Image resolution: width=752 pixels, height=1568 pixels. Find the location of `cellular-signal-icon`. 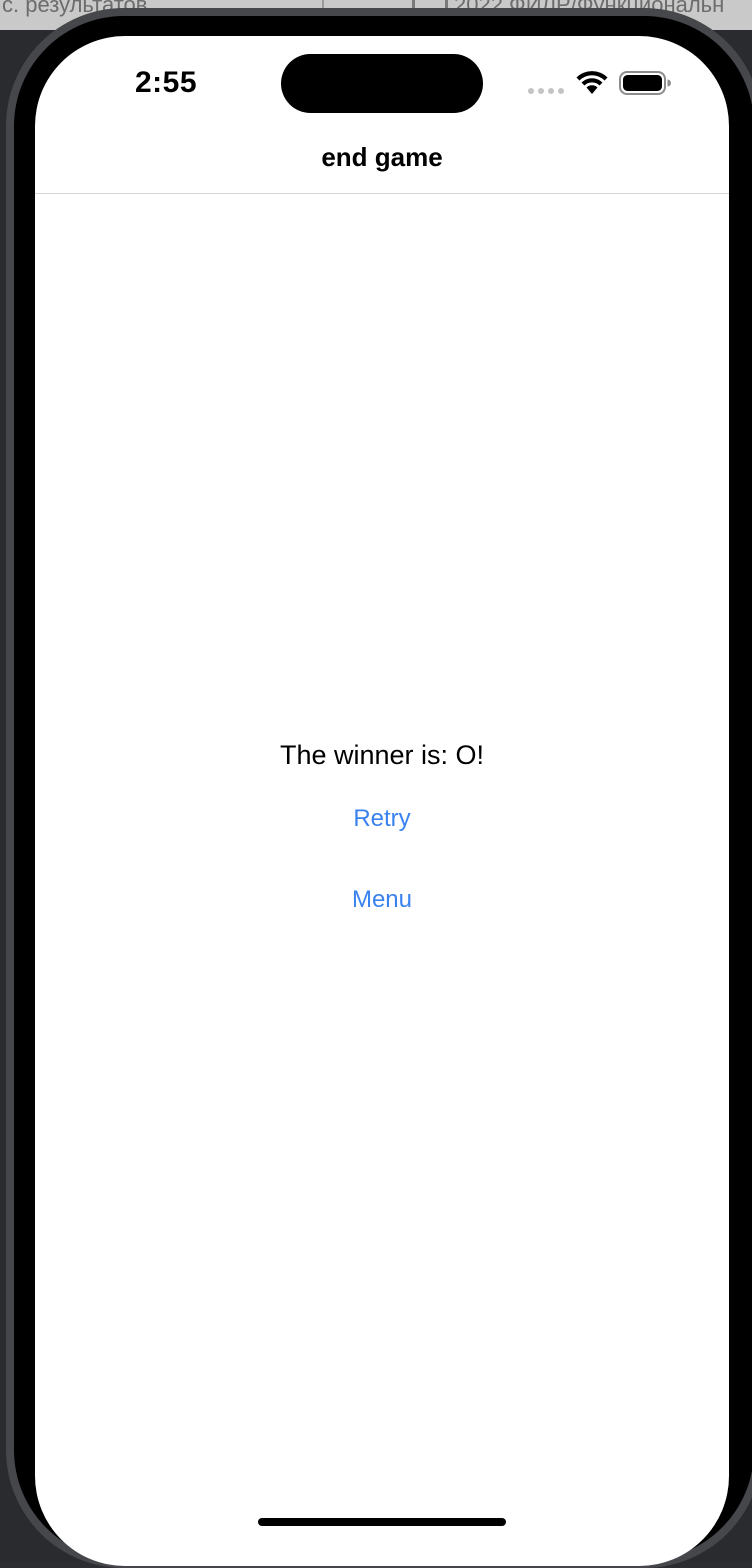

cellular-signal-icon is located at coordinates (548, 92).